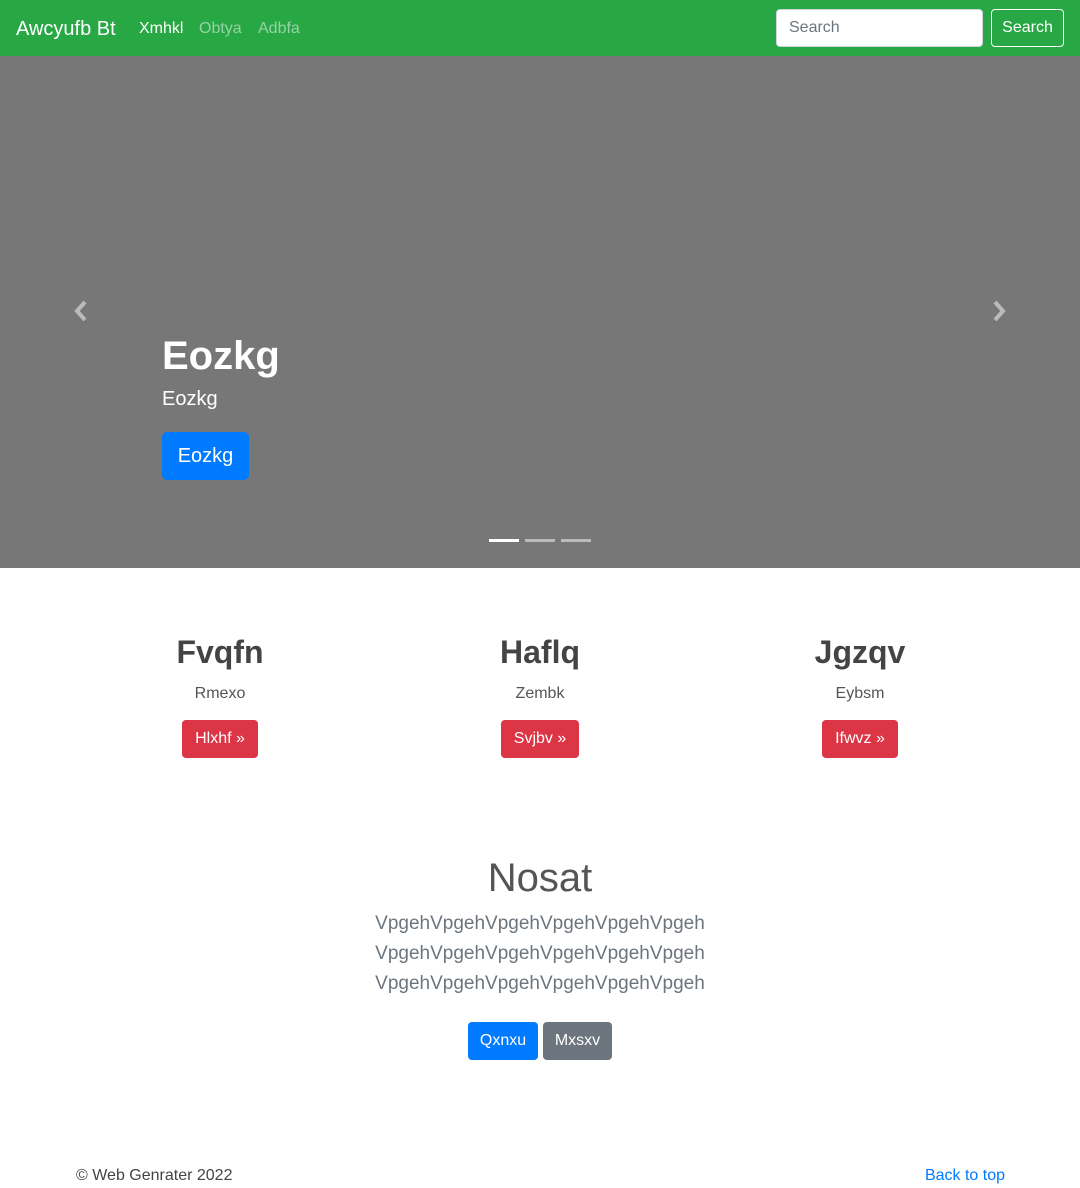 The width and height of the screenshot is (1080, 1188). Describe the element at coordinates (66, 29) in the screenshot. I see `navbar-brand: Awcyufb Bt` at that location.